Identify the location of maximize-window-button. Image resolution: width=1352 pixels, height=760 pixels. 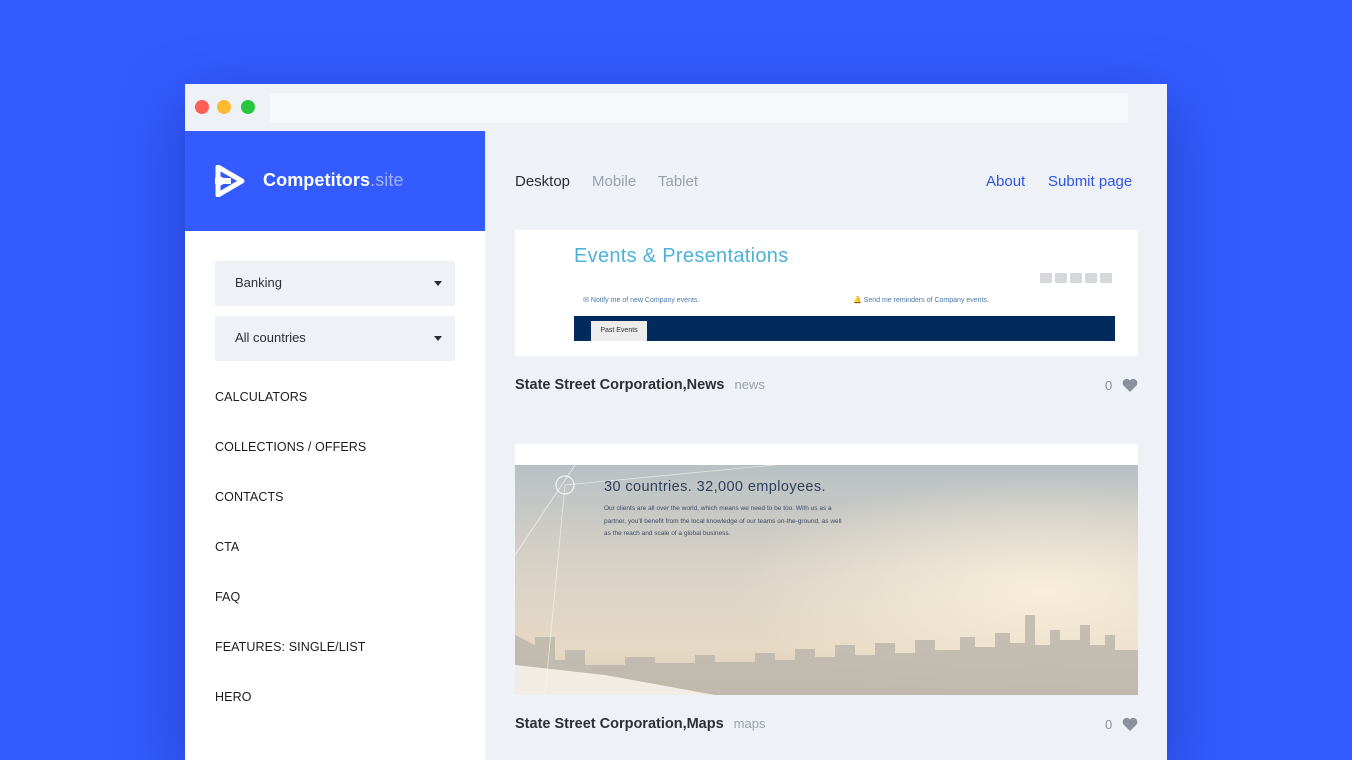
(248, 107).